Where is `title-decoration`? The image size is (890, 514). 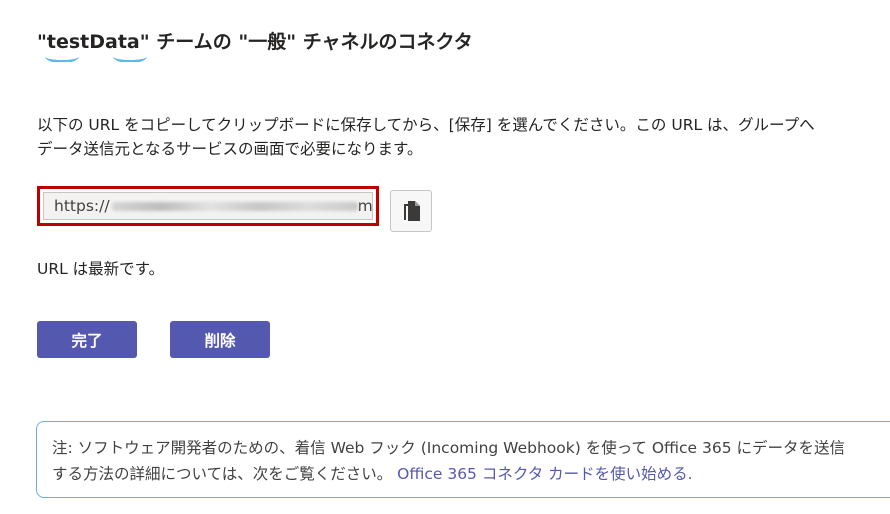
title-decoration is located at coordinates (97, 59).